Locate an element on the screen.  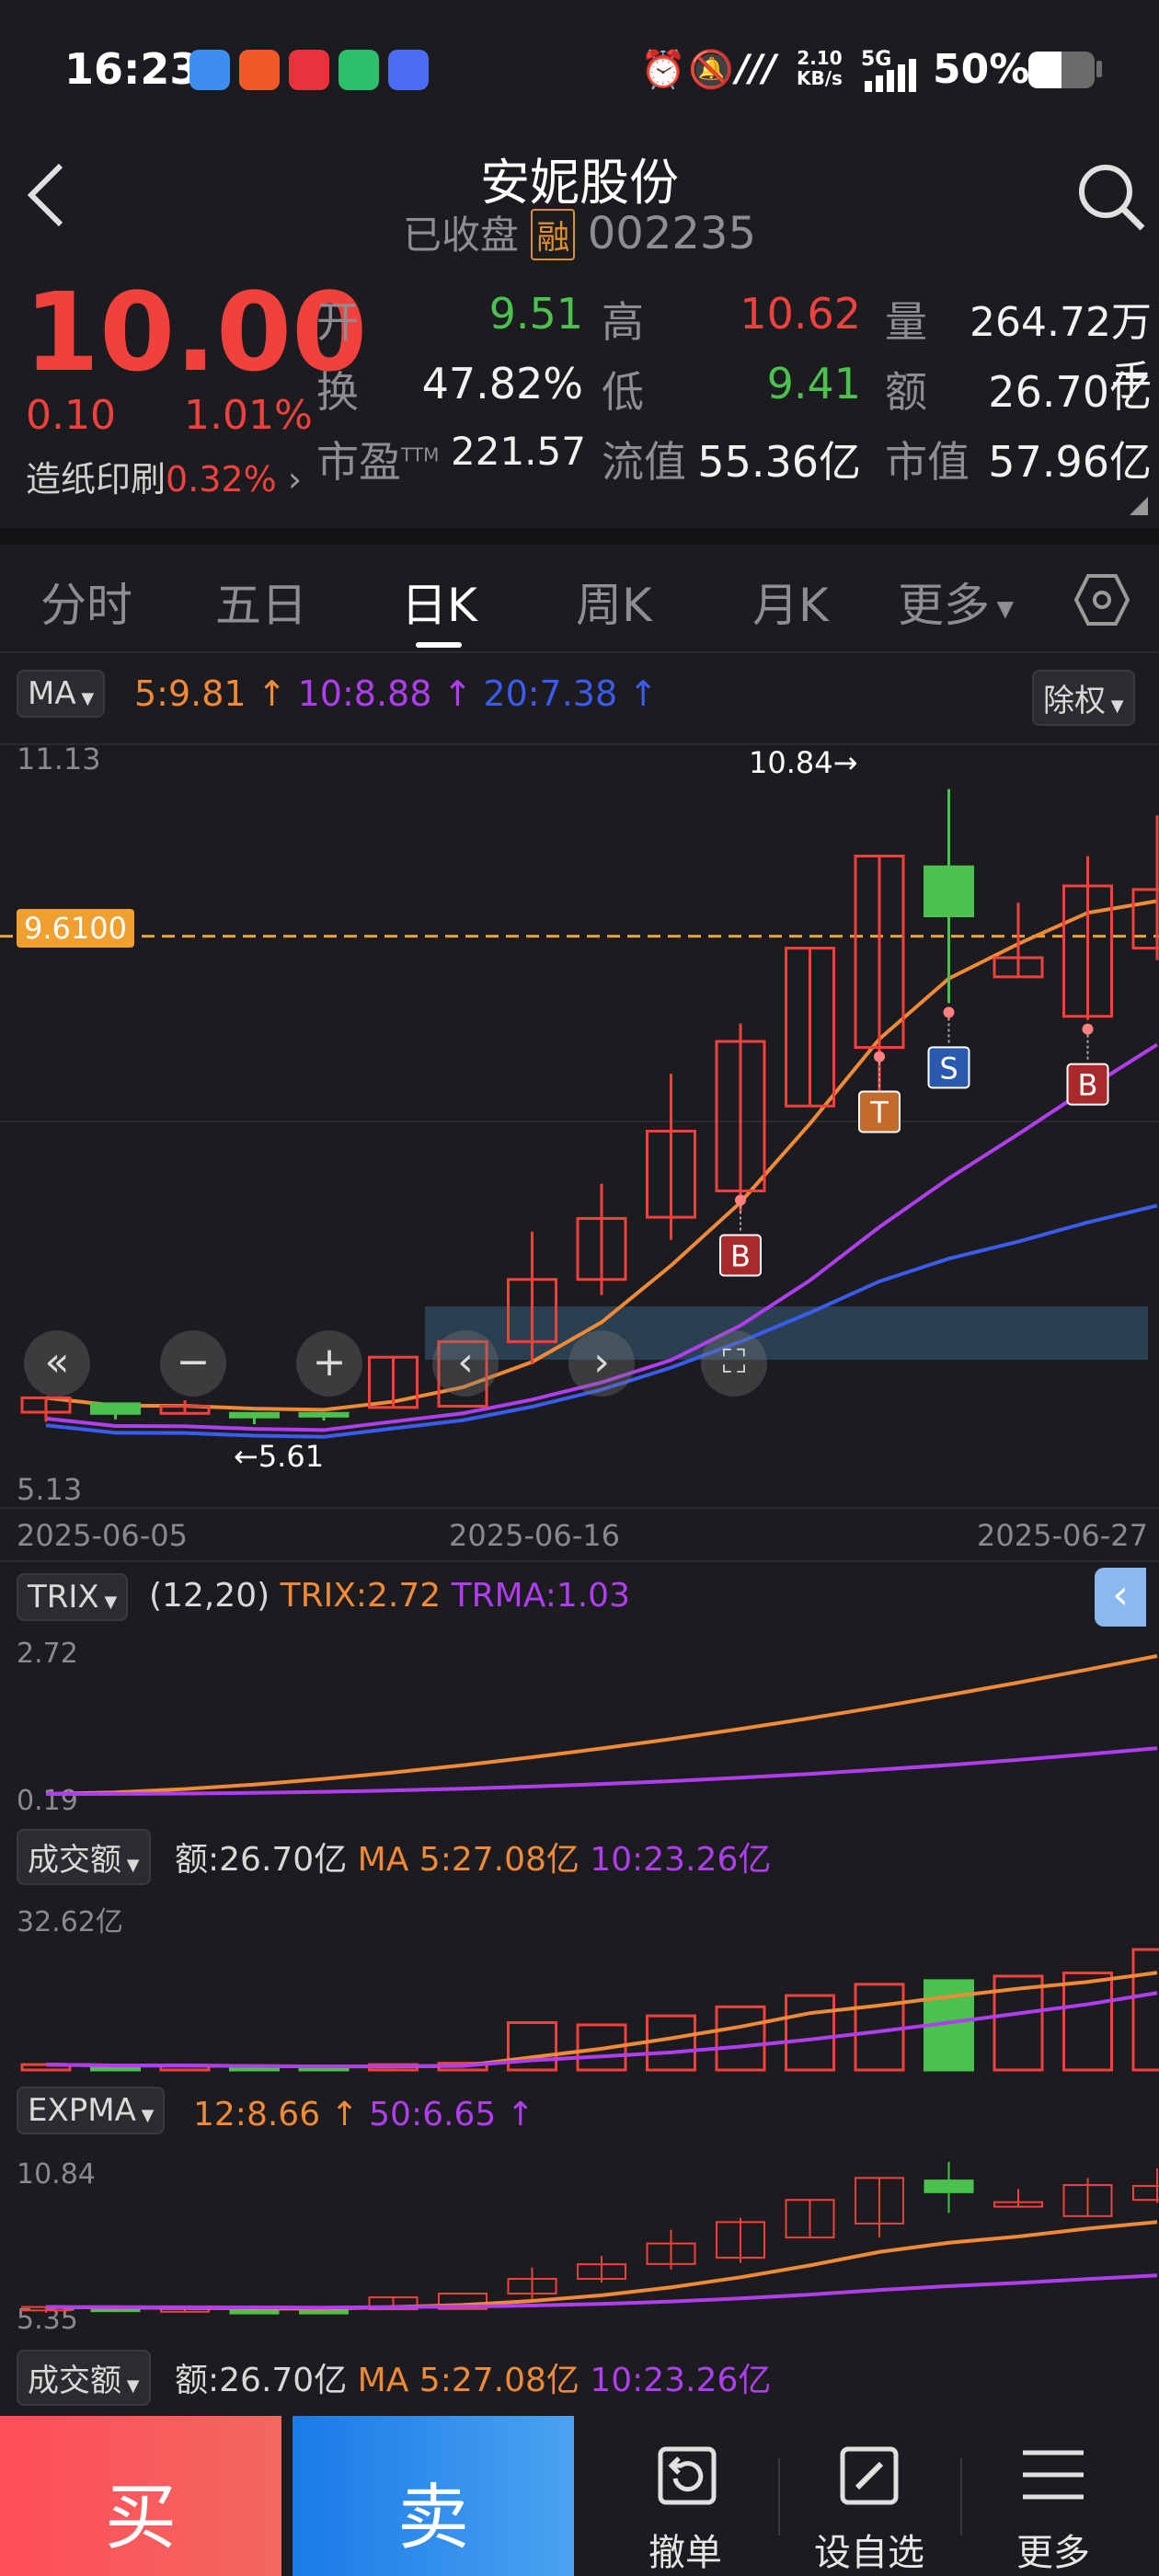
volume-indicator-select: 成交额 ▼ is located at coordinates (84, 1857).